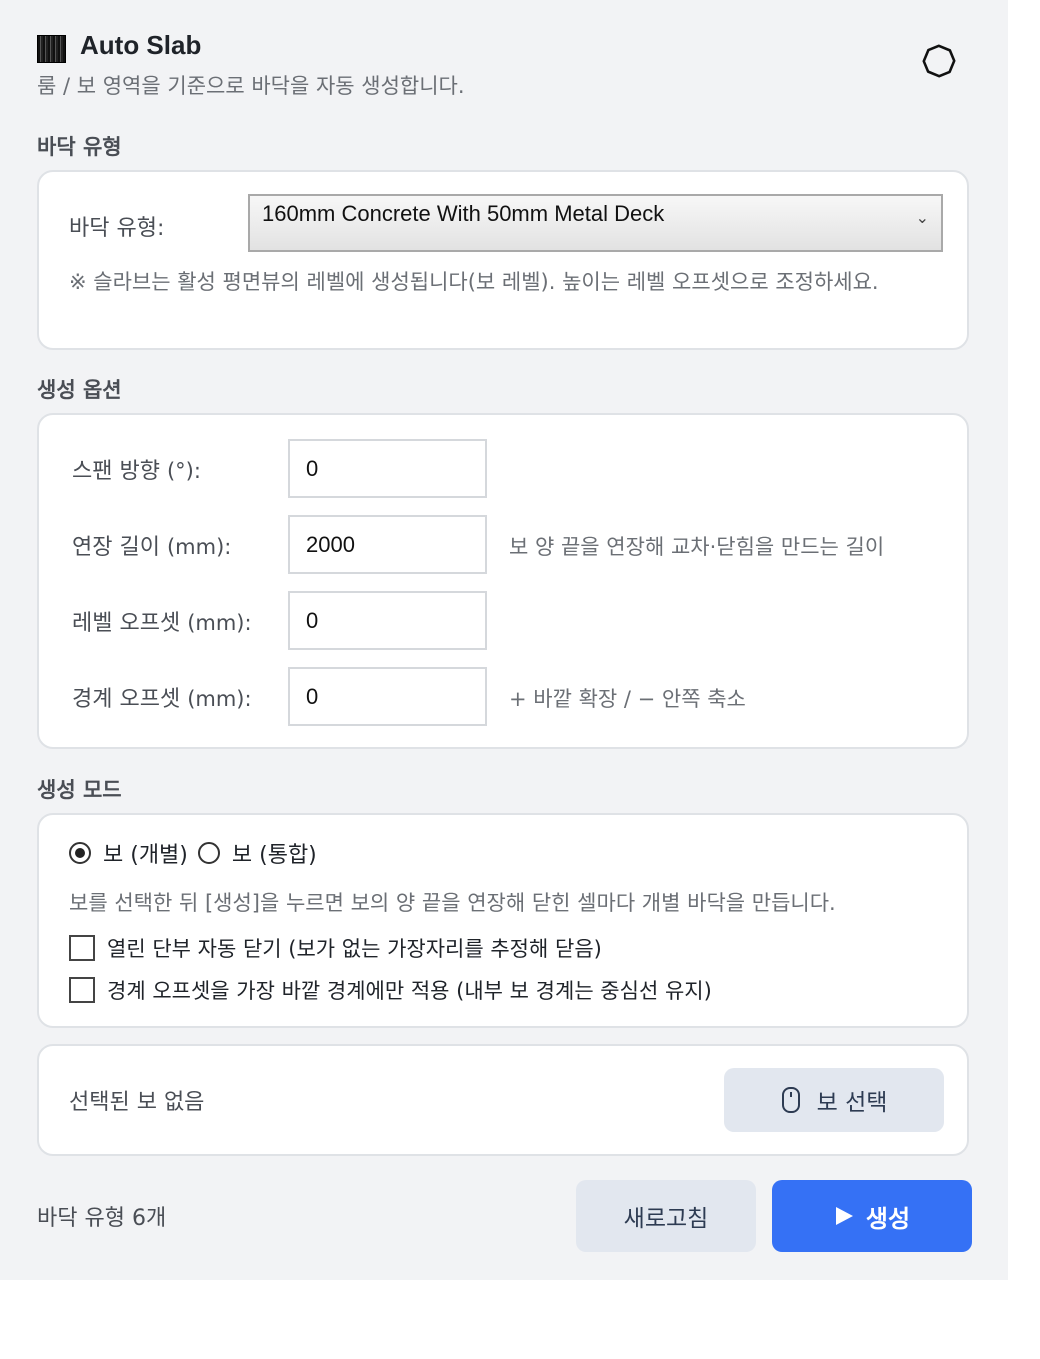 Image resolution: width=1040 pixels, height=1359 pixels. What do you see at coordinates (193, 853) in the screenshot?
I see `mode-radio-group: 보 (개별) 보 (통합)` at bounding box center [193, 853].